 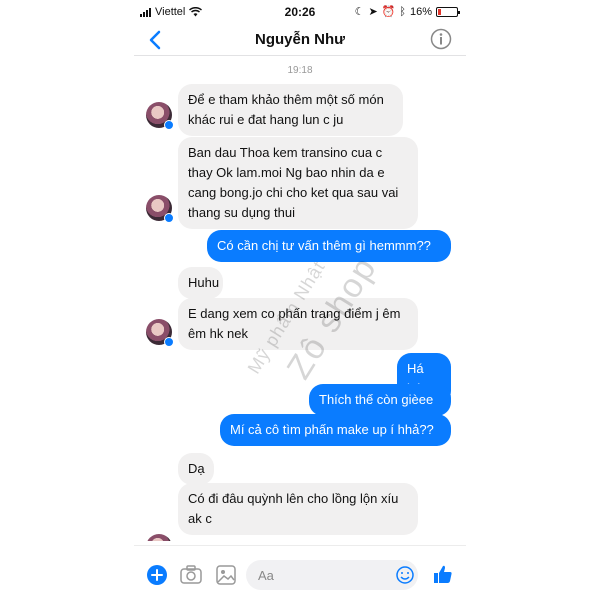 What do you see at coordinates (191, 575) in the screenshot?
I see `camera-icon` at bounding box center [191, 575].